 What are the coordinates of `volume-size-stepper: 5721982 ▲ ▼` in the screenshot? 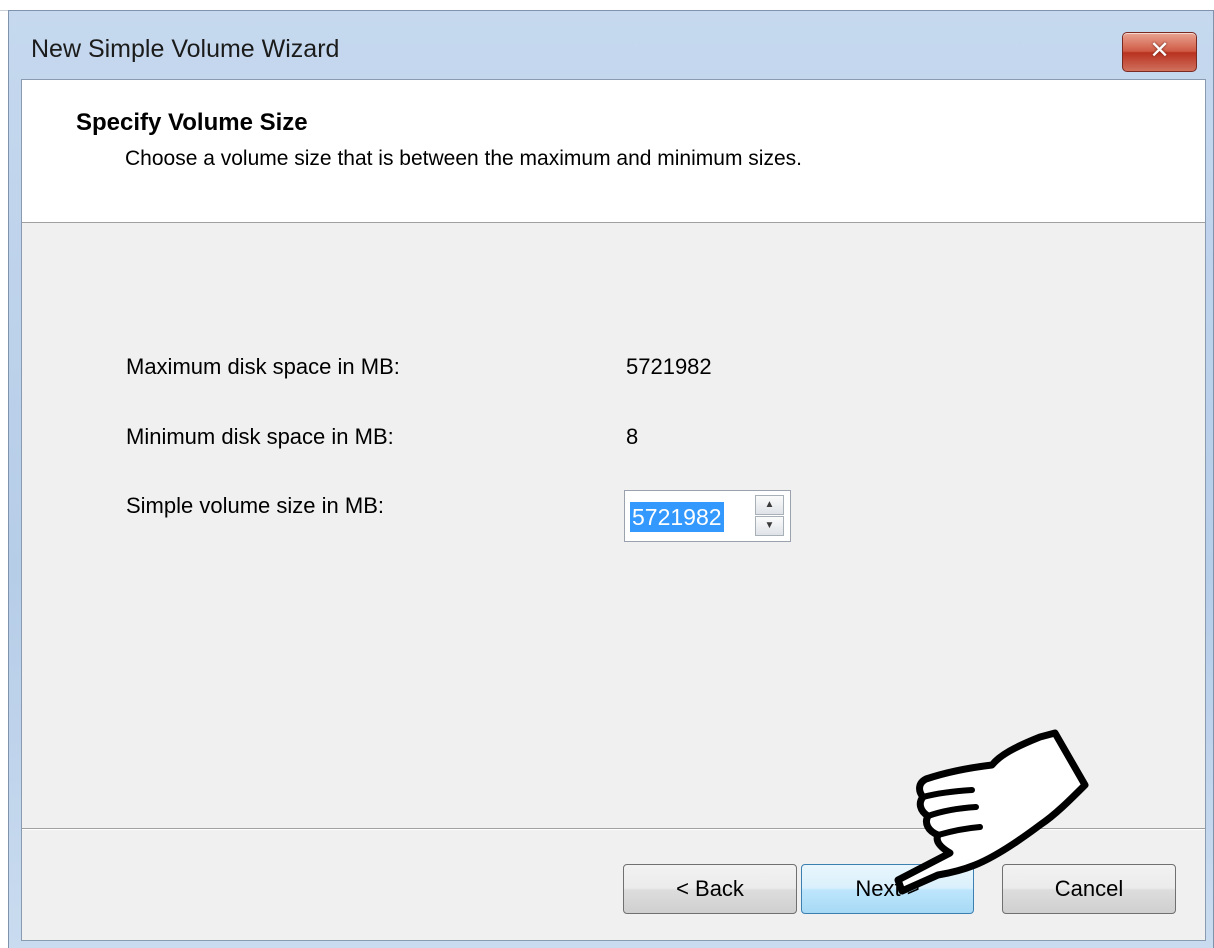 It's located at (707, 516).